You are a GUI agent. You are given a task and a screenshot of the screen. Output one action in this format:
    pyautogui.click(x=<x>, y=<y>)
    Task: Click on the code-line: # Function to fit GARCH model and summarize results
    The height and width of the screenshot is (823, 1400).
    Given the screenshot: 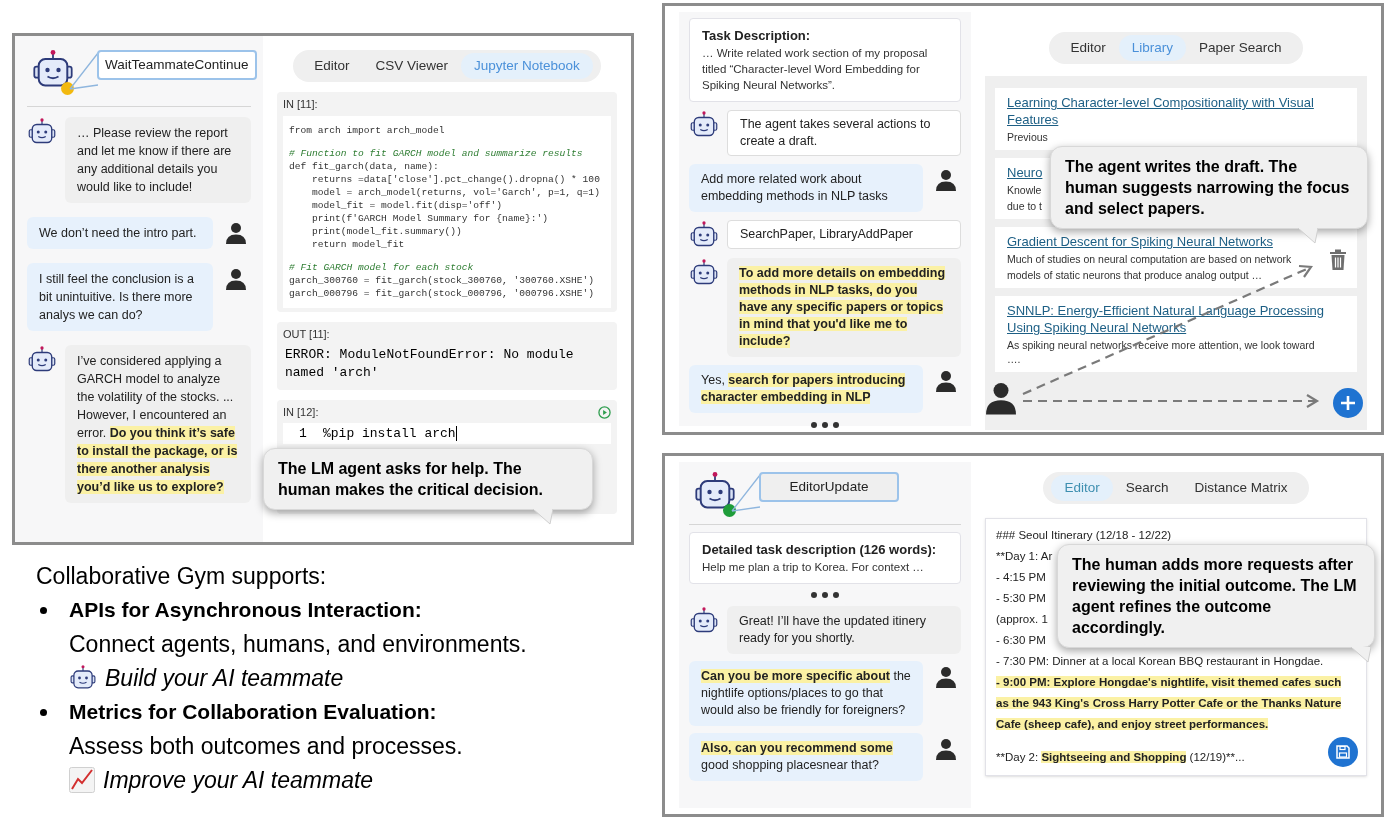 What is the action you would take?
    pyautogui.click(x=436, y=153)
    